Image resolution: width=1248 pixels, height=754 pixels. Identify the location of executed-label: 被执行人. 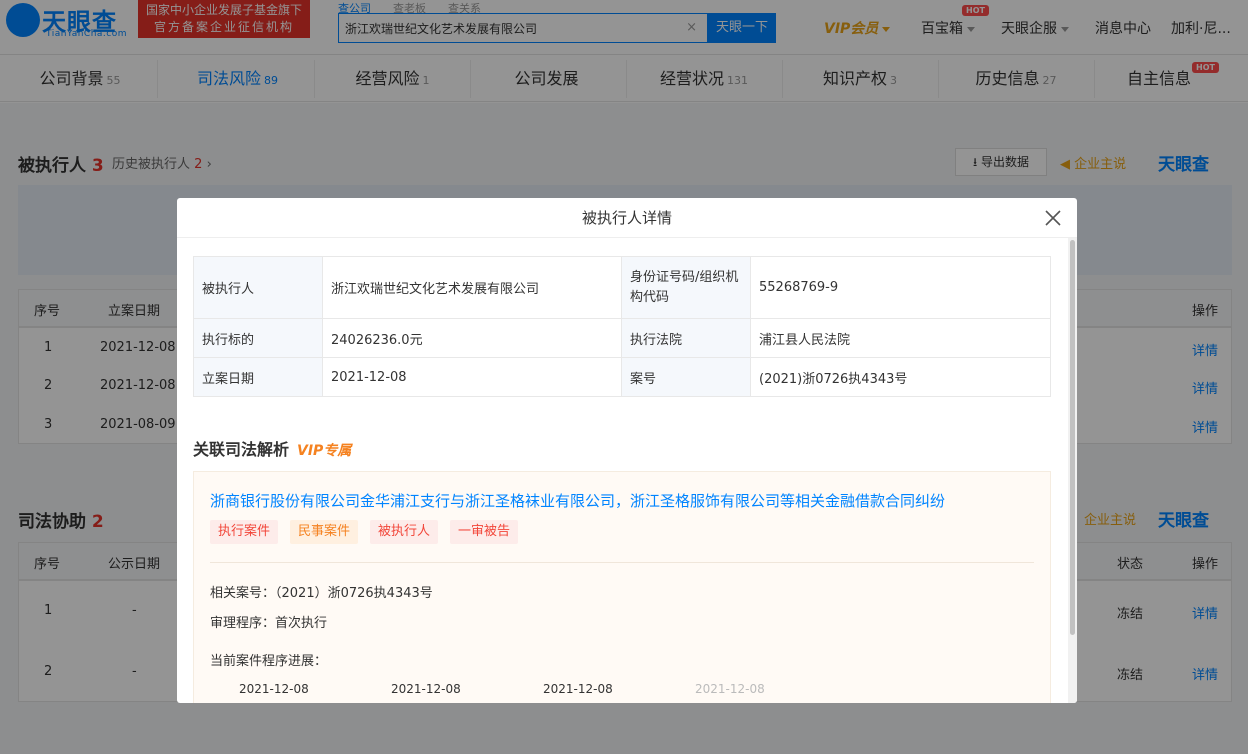
(258, 287).